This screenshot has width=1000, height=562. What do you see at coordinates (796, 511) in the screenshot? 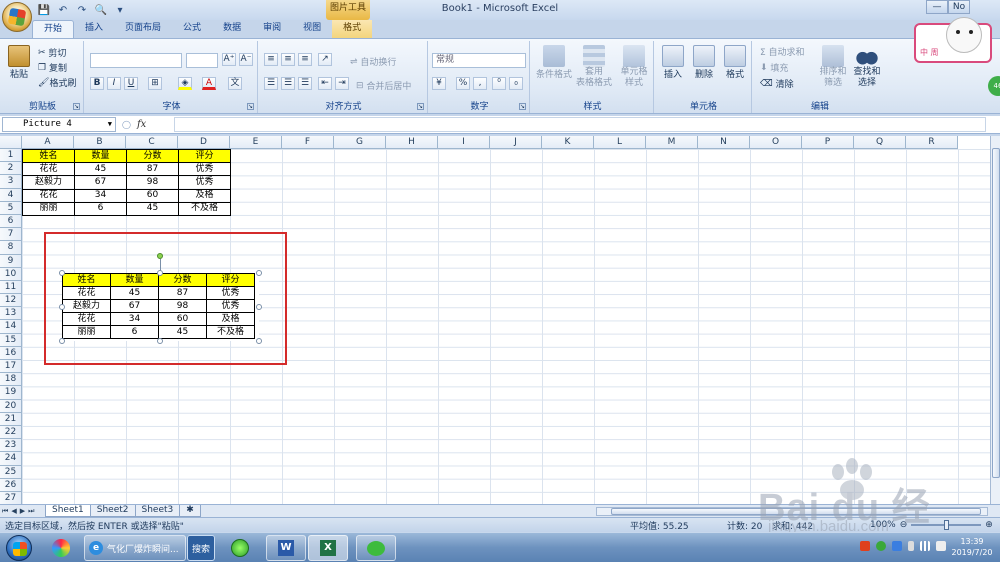
I see `horizontal-scroll-thumb` at bounding box center [796, 511].